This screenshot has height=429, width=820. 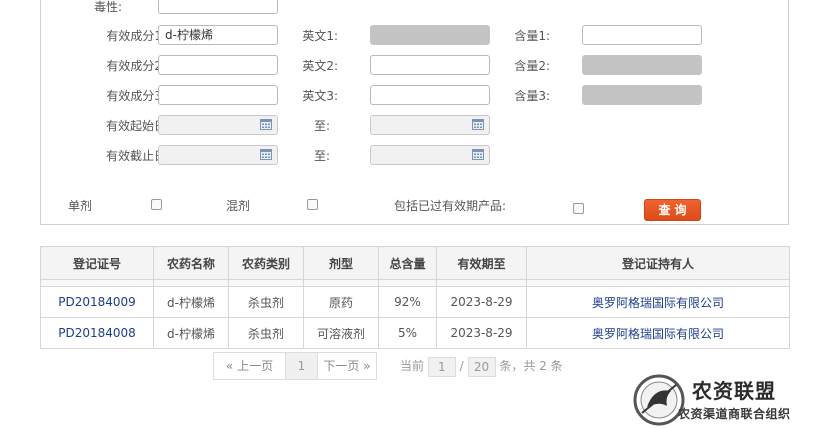 I want to click on page-info: 当前 1 / 20 条，共 2 条, so click(x=481, y=366).